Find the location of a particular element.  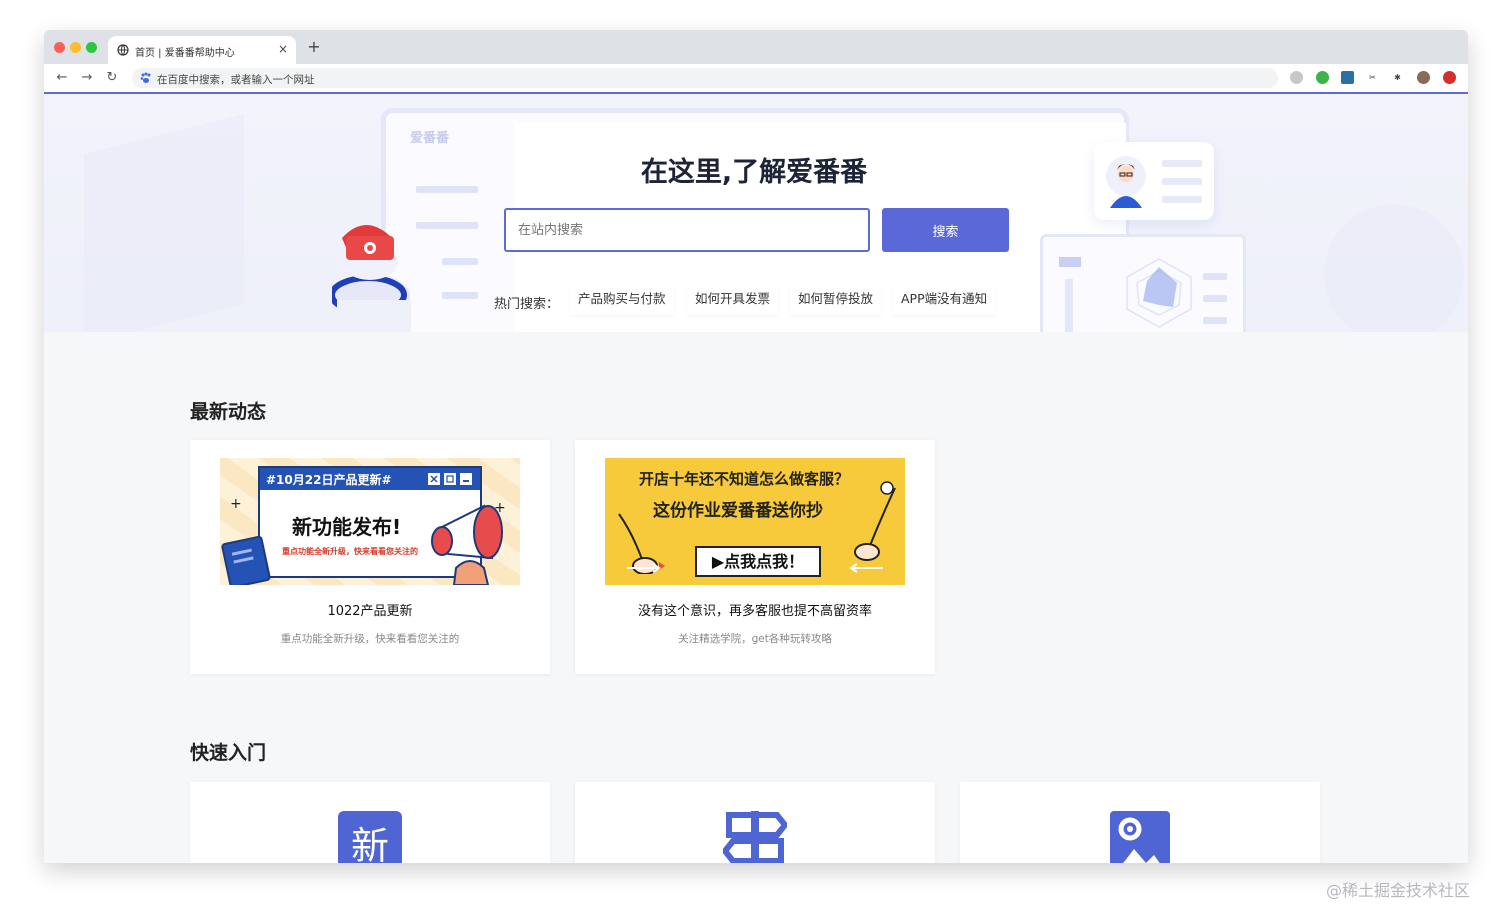

radar-chart-illustration is located at coordinates (1143, 283).